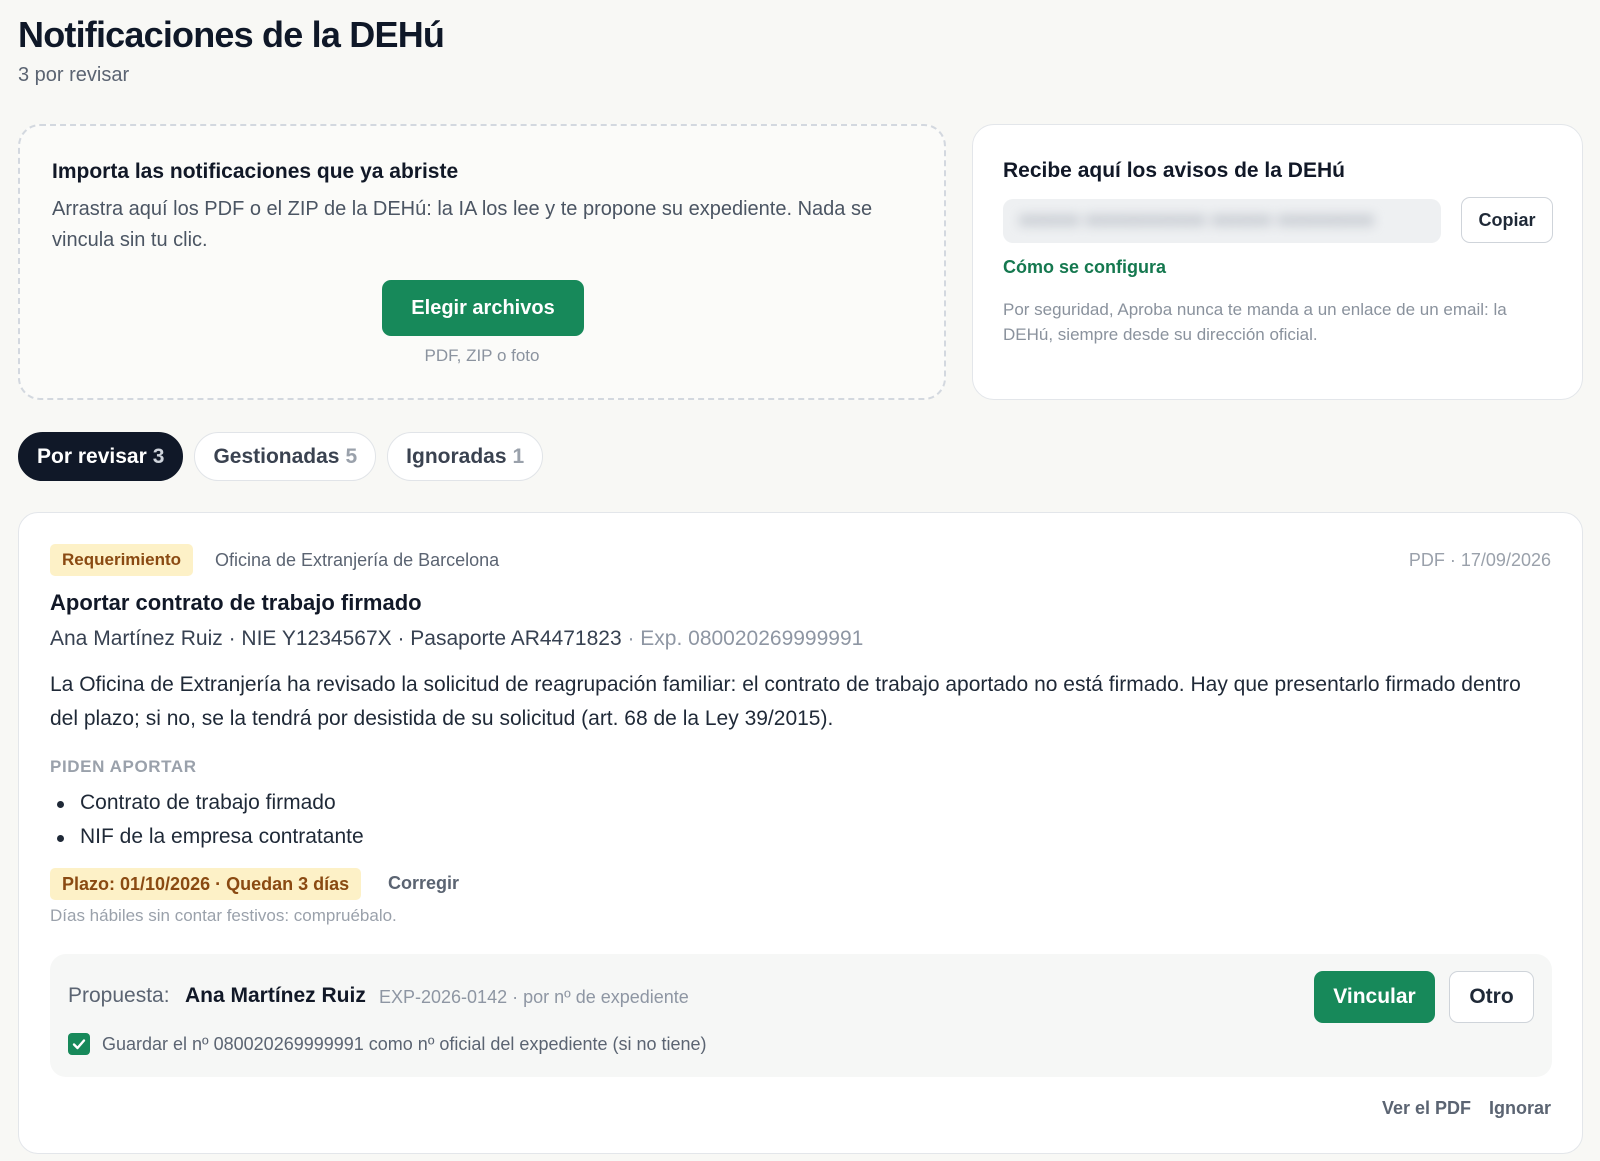  I want to click on page-subtitle: 3 por revisar, so click(74, 75).